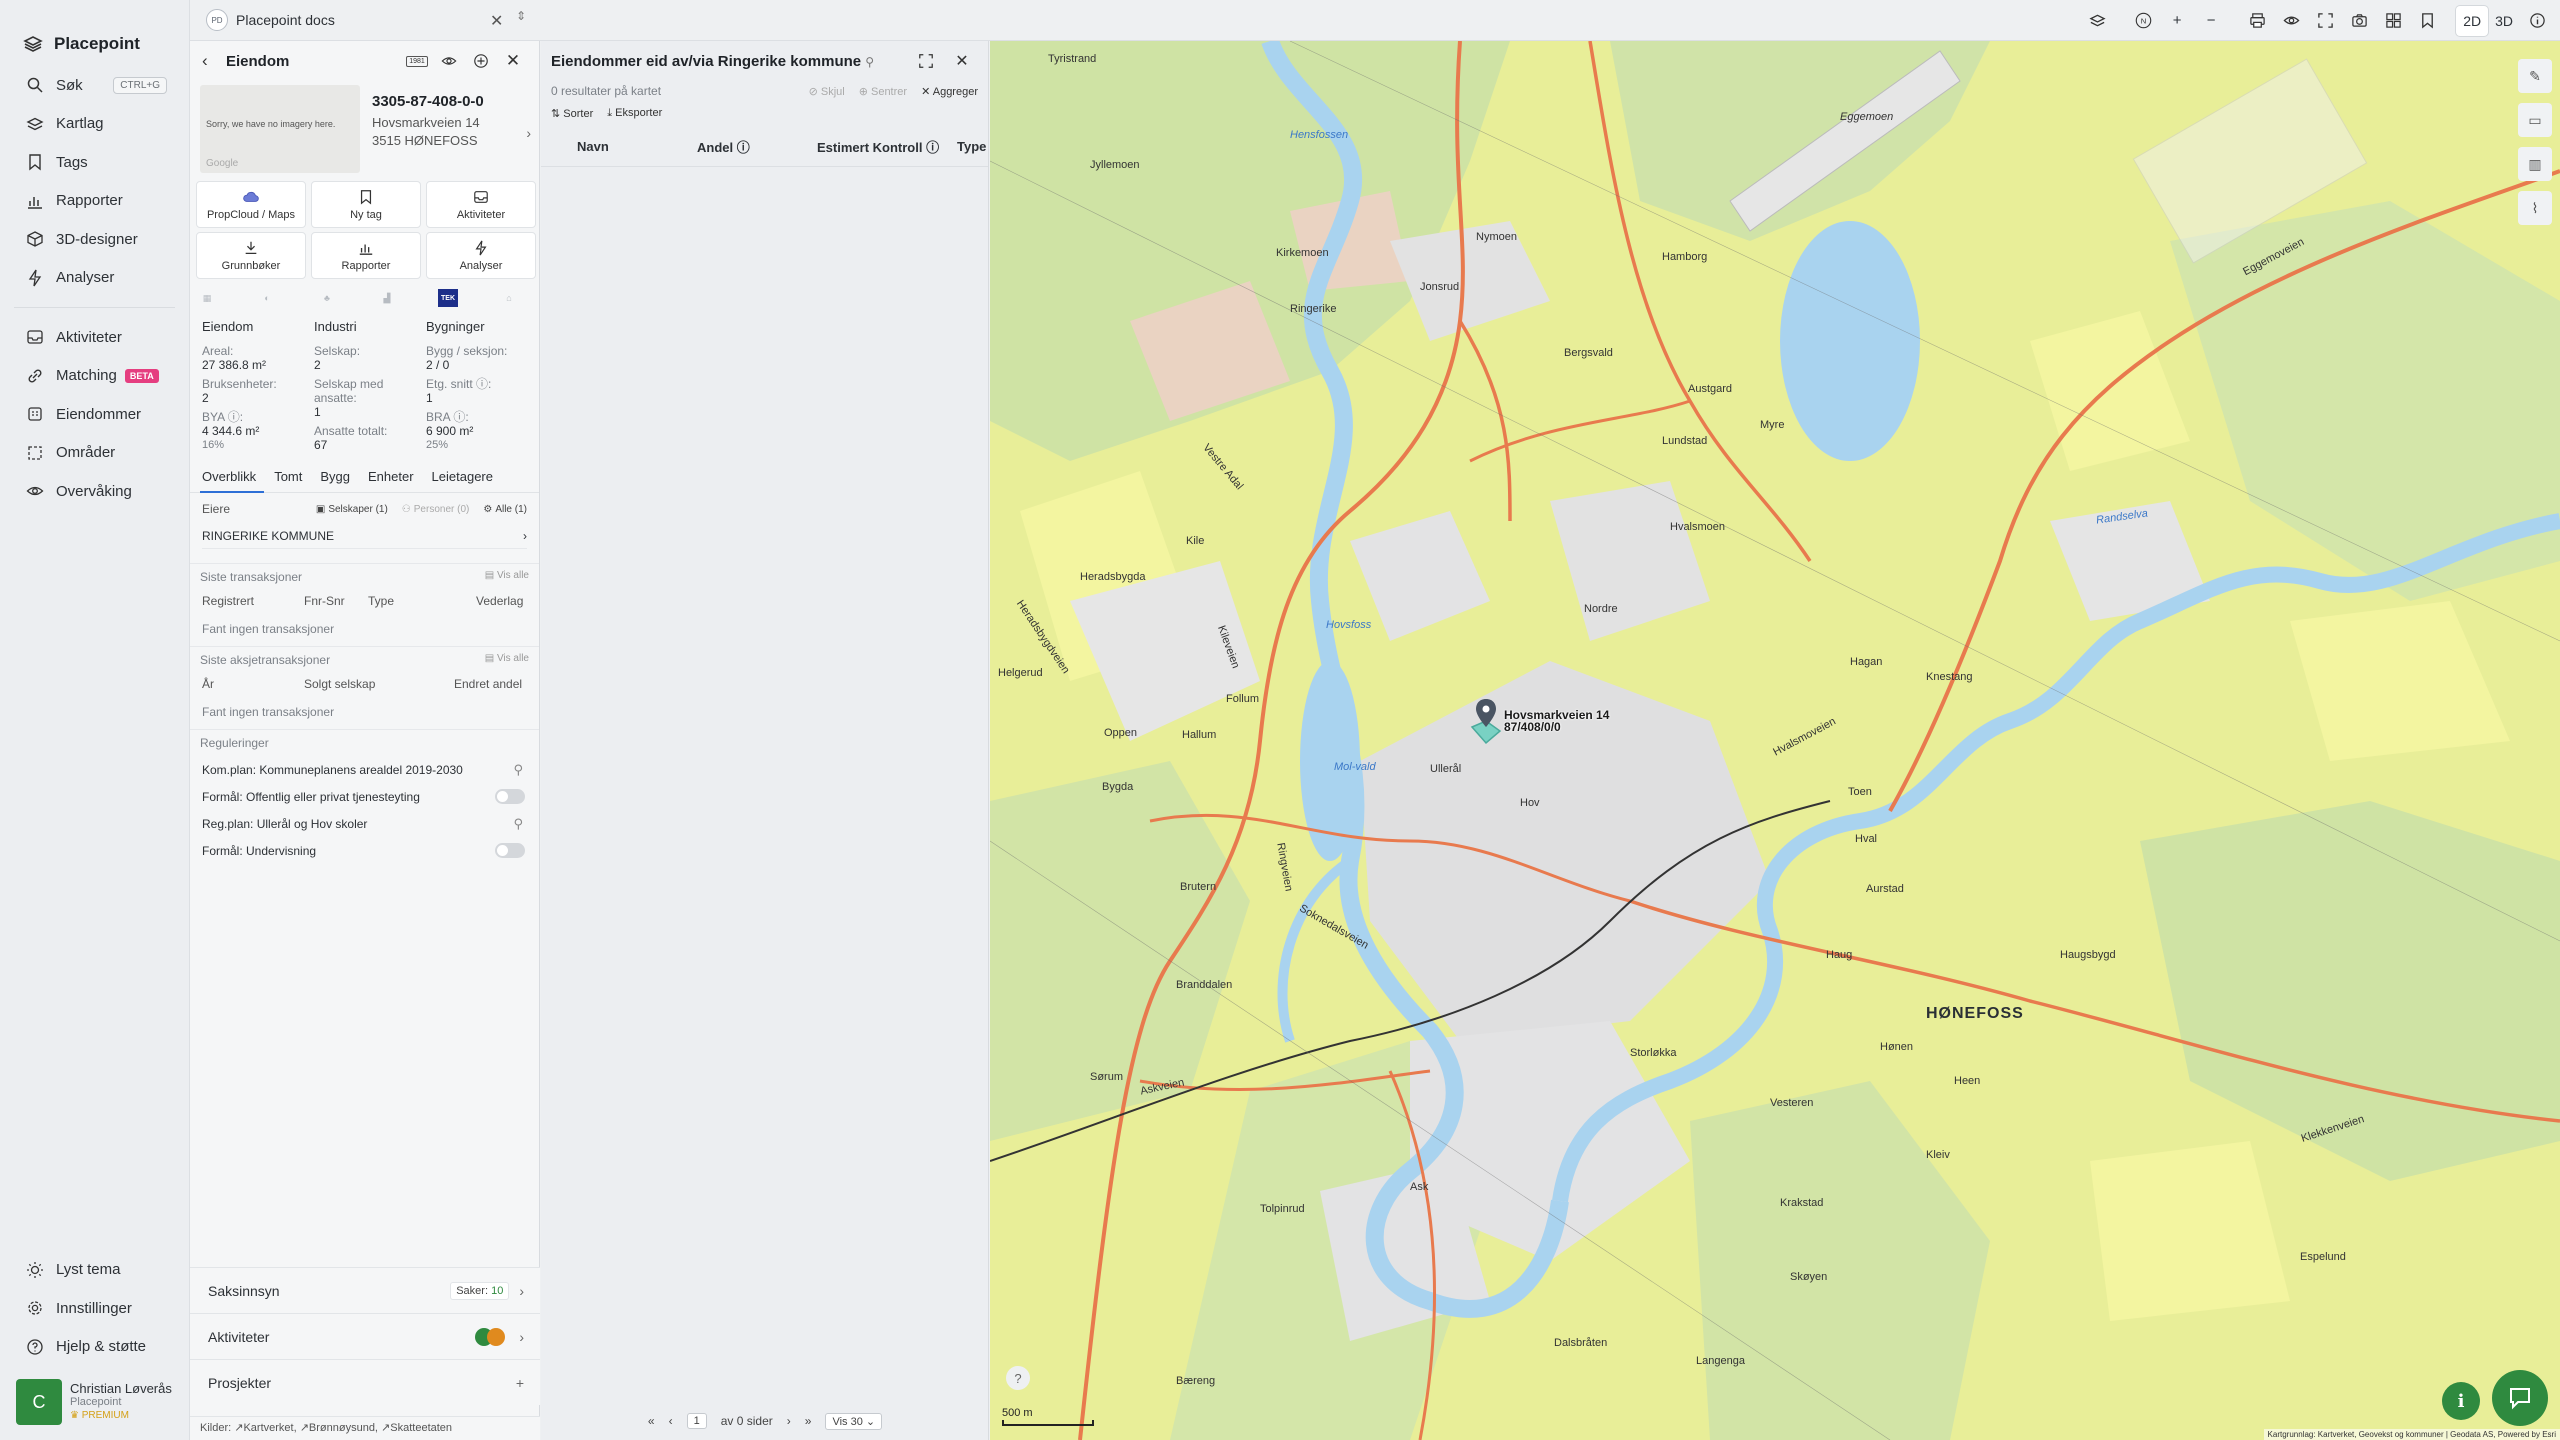  I want to click on accordion-saksinnsyn: Saksinnsyn Saker: 10 ›, so click(365, 1290).